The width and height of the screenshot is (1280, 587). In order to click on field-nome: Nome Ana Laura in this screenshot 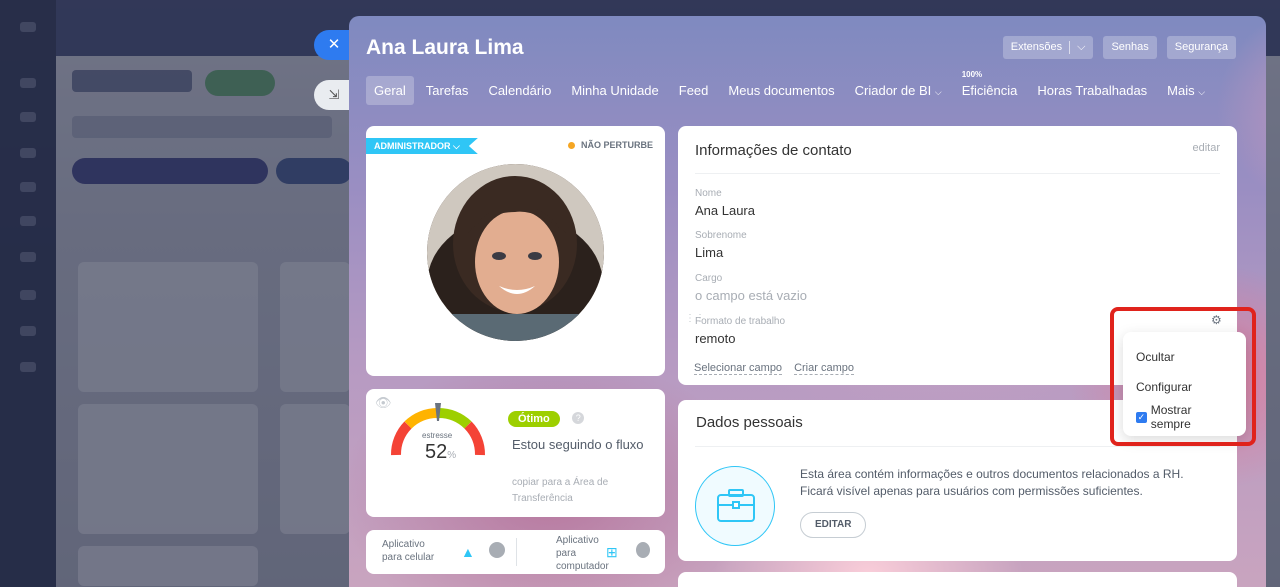, I will do `click(725, 203)`.